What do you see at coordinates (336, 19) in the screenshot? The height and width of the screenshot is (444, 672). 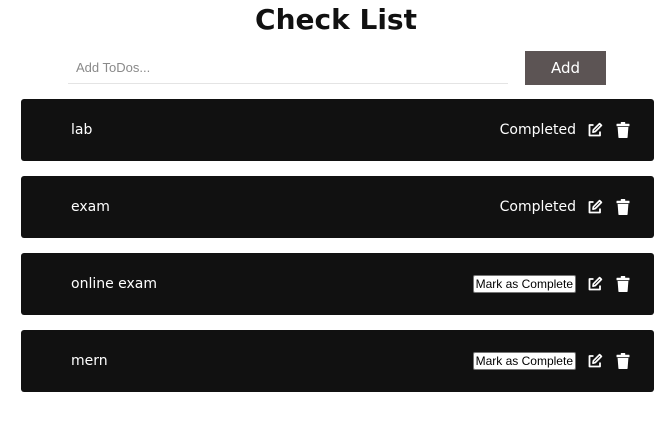 I see `page-title: Check List` at bounding box center [336, 19].